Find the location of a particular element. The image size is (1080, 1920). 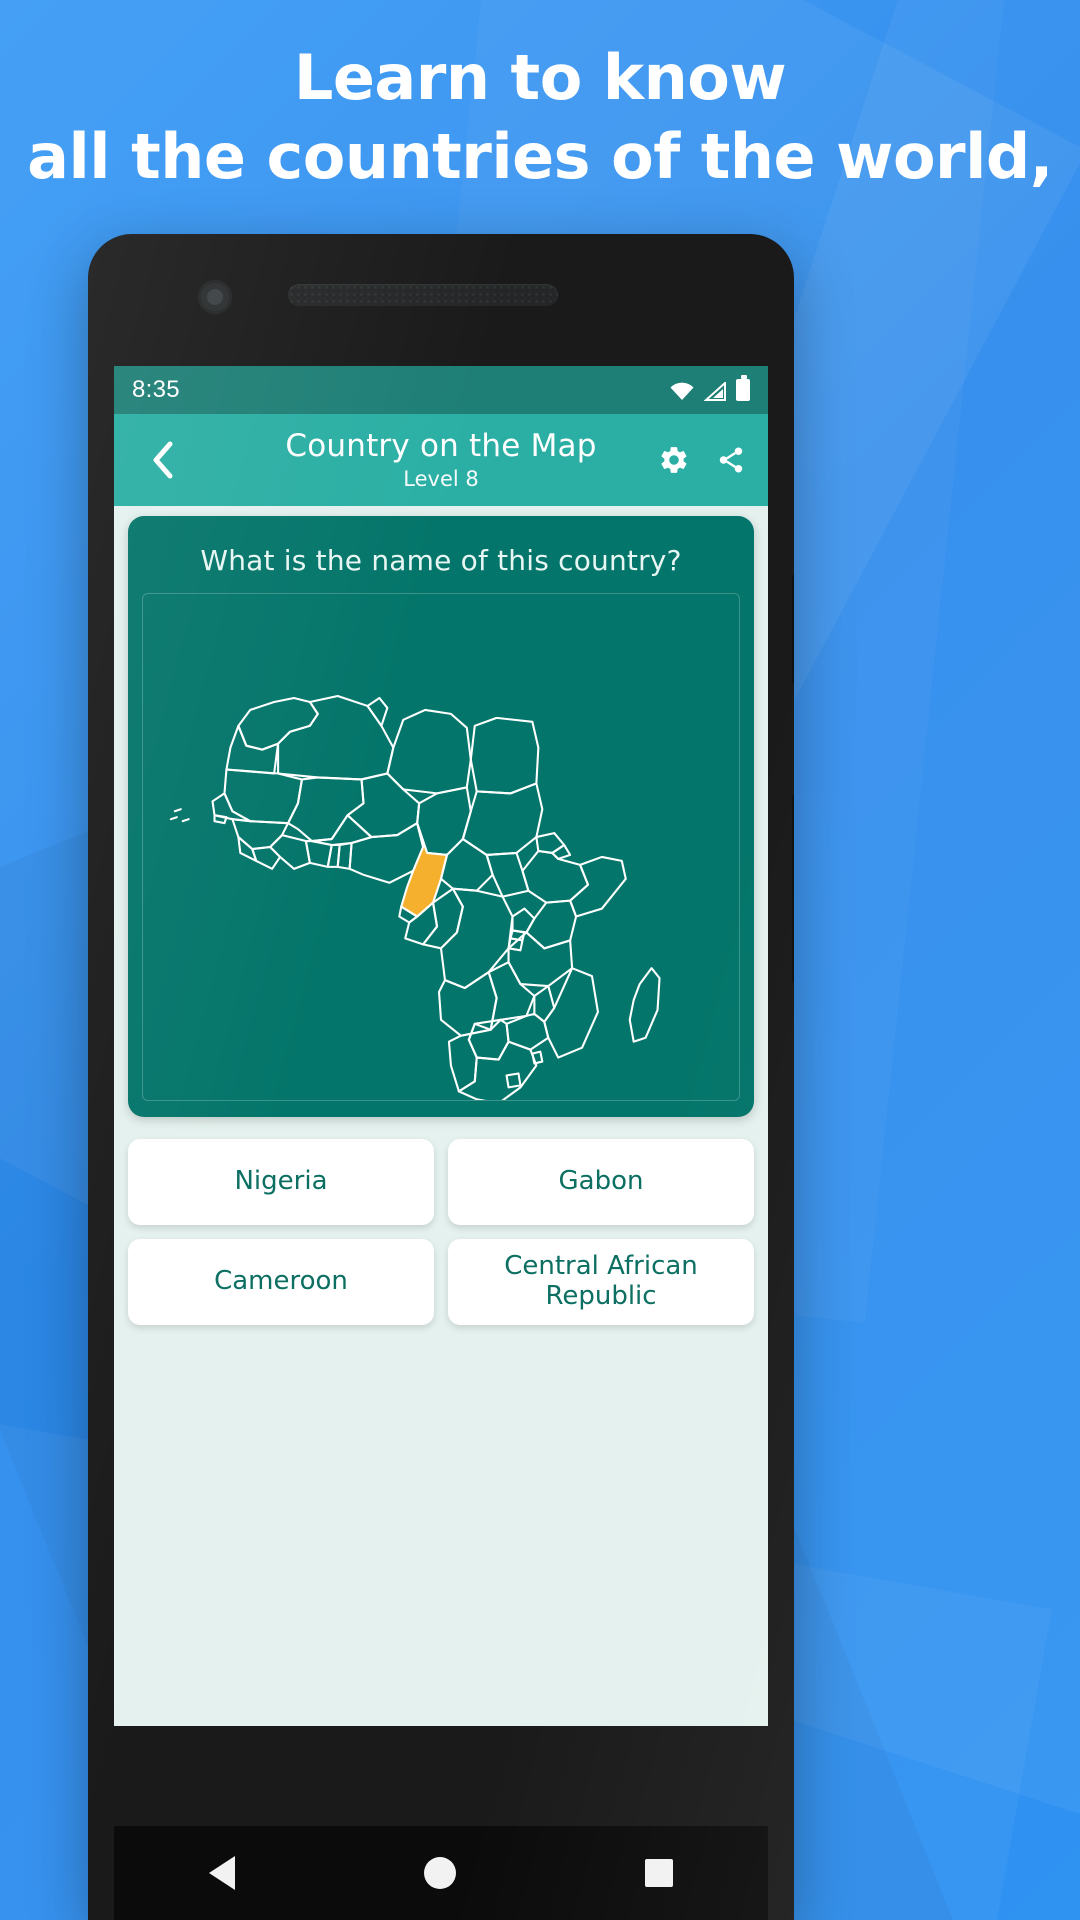

phone-volume-button is located at coordinates (793, 889).